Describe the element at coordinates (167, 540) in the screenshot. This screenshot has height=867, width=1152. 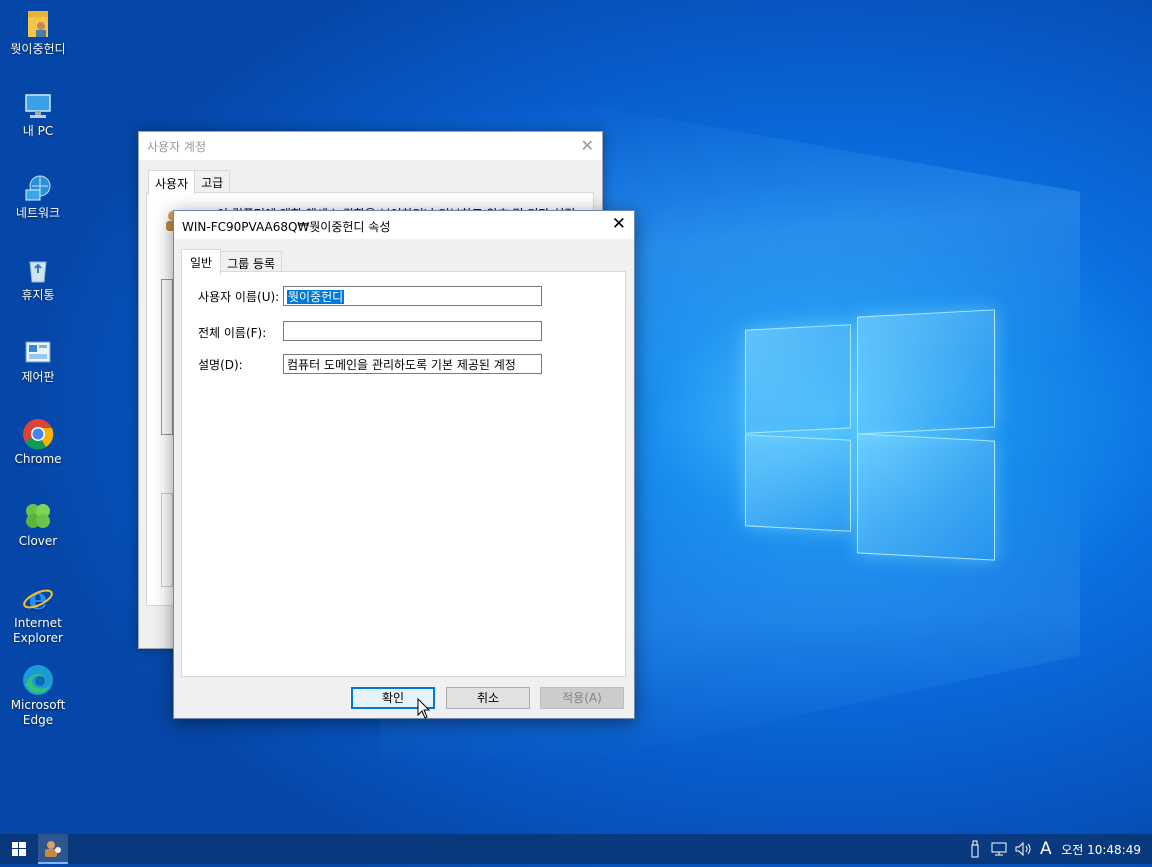
I see `password-box` at that location.